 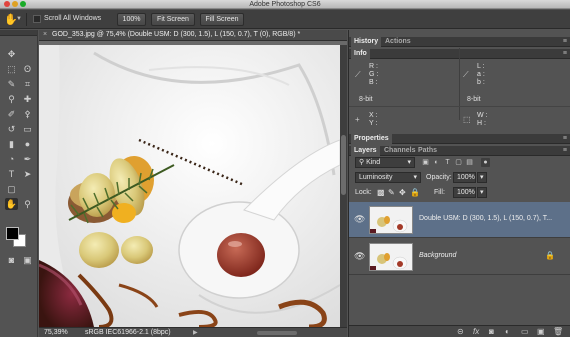 I want to click on lasso-tool-icon: ʘ, so click(x=27, y=69).